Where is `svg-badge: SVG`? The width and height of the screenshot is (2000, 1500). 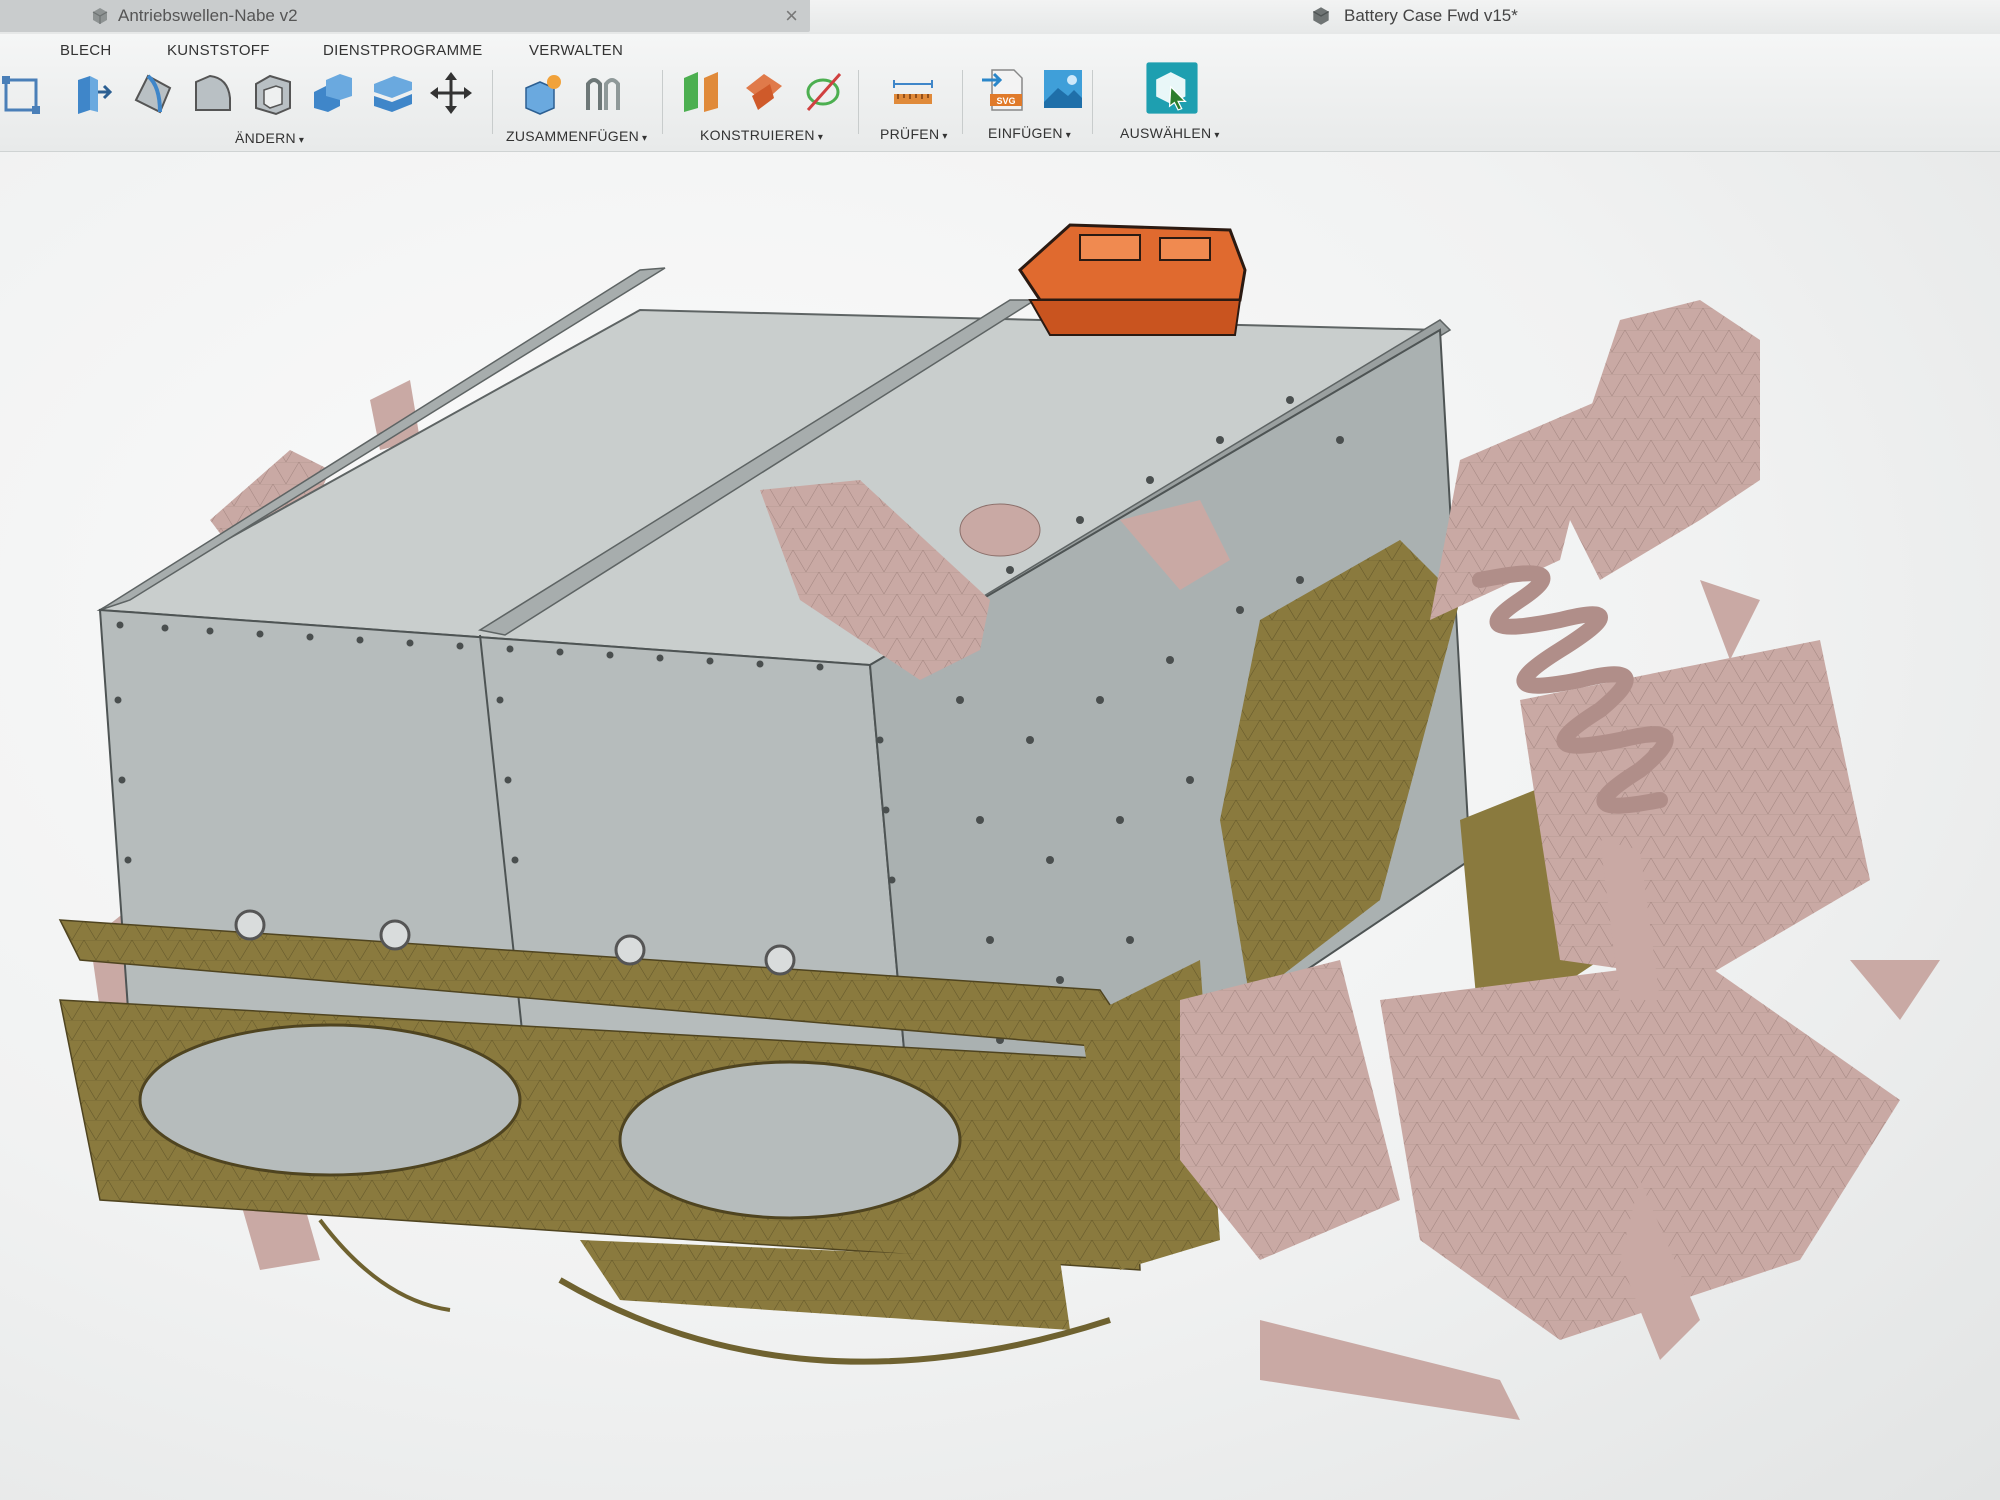
svg-badge: SVG is located at coordinates (1005, 101).